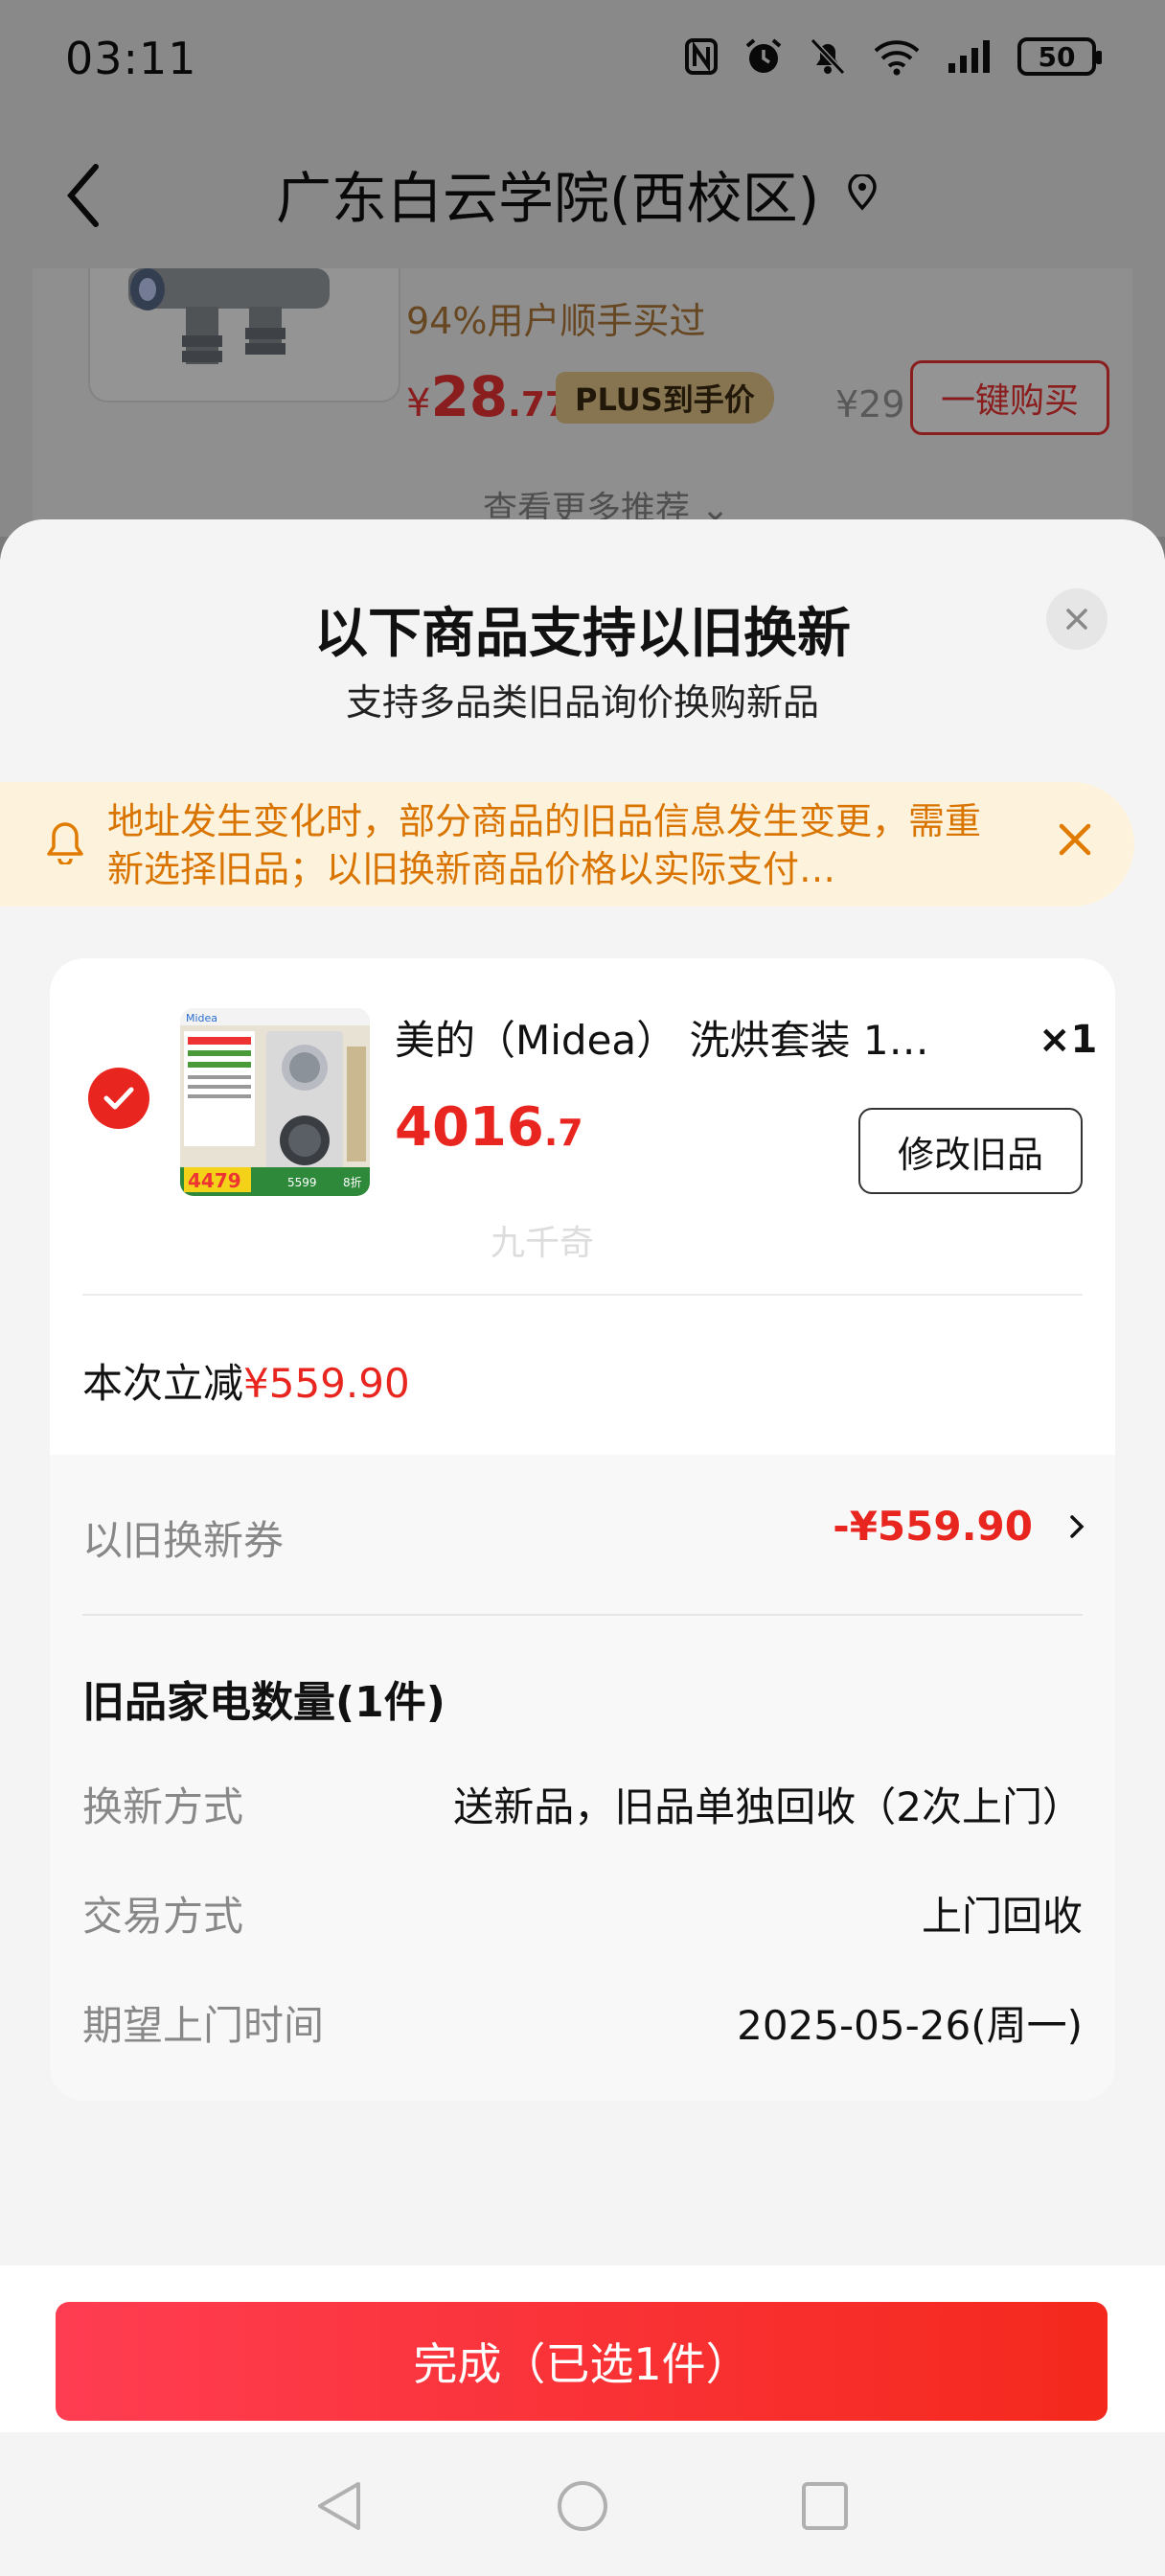 The width and height of the screenshot is (1165, 2576). I want to click on washer-dryer-image: Midea 4479 5599 8折, so click(275, 1102).